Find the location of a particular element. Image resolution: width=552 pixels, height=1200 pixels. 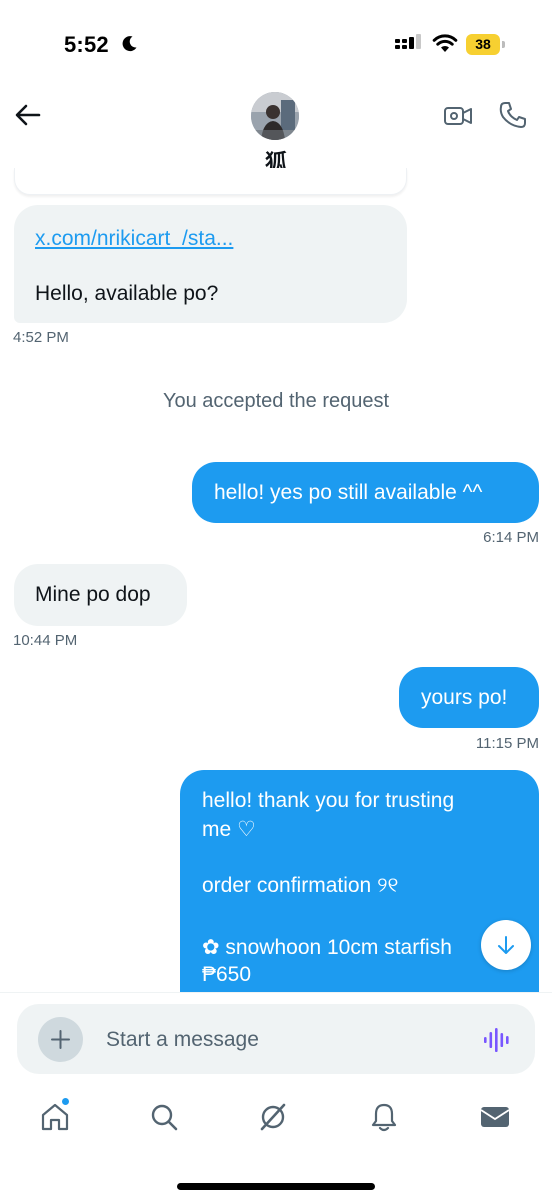

message-text: yours po! is located at coordinates (464, 697).